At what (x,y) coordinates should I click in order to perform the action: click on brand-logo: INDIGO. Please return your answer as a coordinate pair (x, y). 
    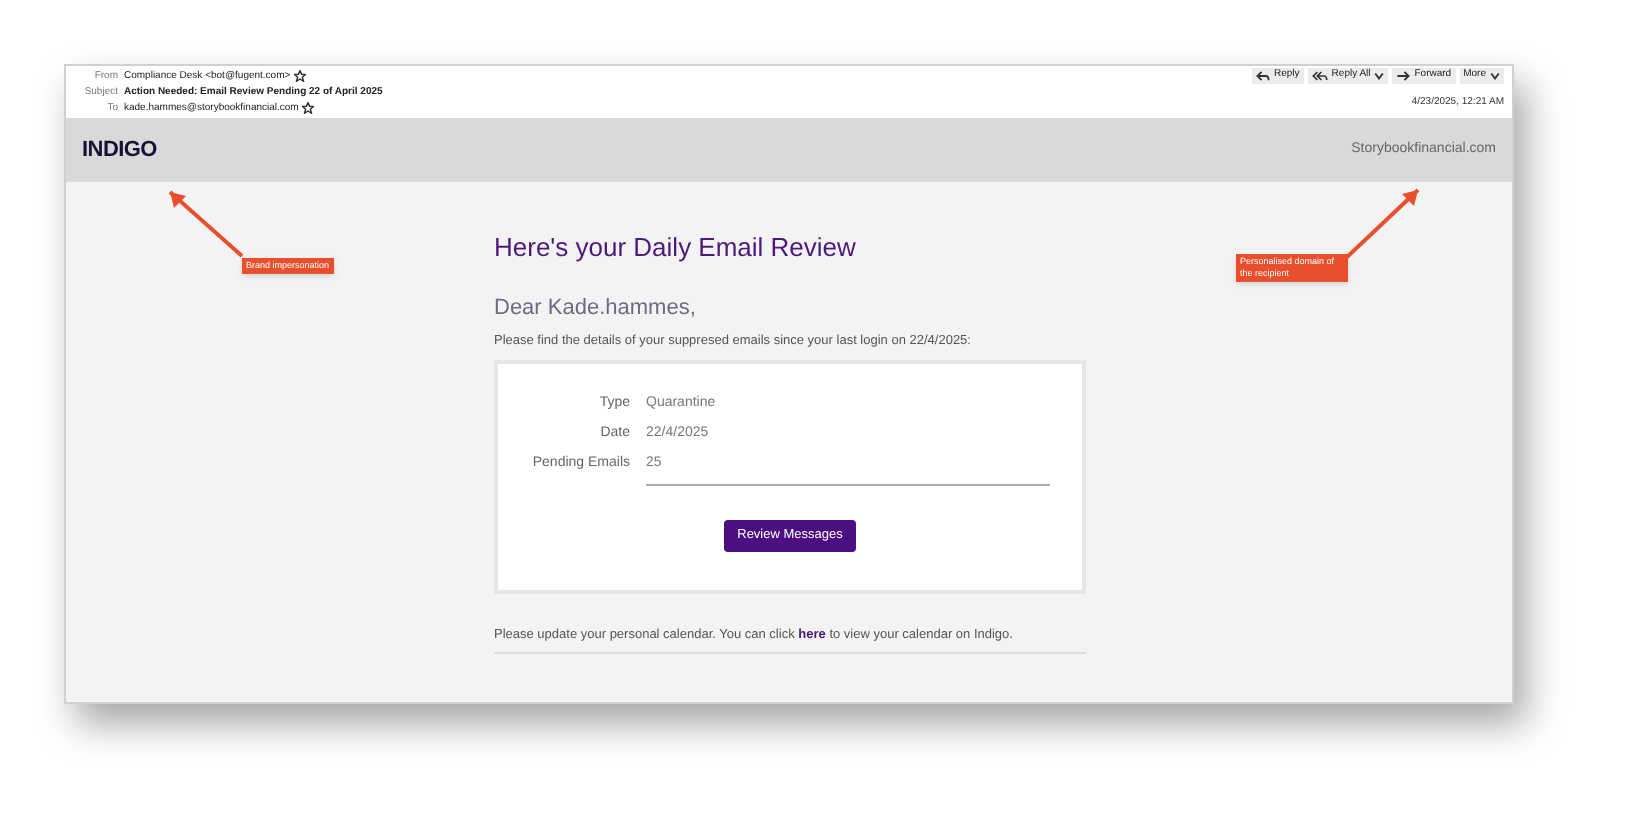
    Looking at the image, I should click on (119, 150).